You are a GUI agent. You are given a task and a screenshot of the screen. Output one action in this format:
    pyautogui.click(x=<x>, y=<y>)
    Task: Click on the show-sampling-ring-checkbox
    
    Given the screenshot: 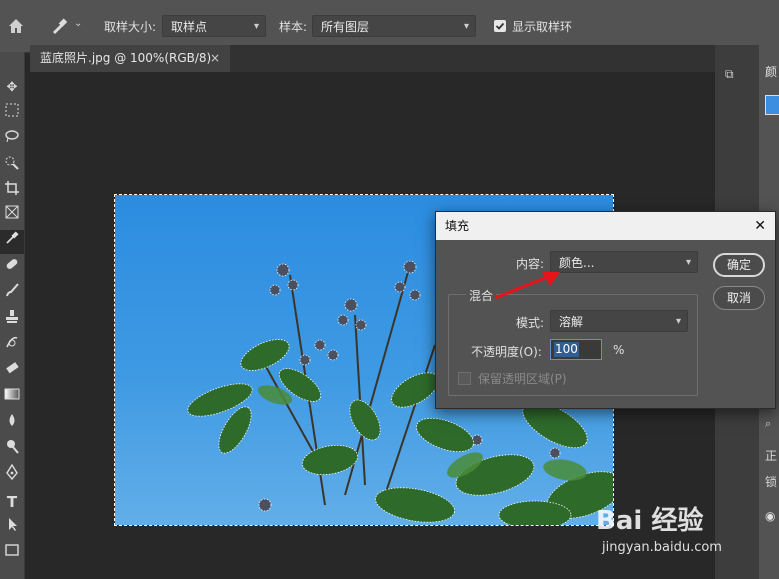 What is the action you would take?
    pyautogui.click(x=500, y=26)
    